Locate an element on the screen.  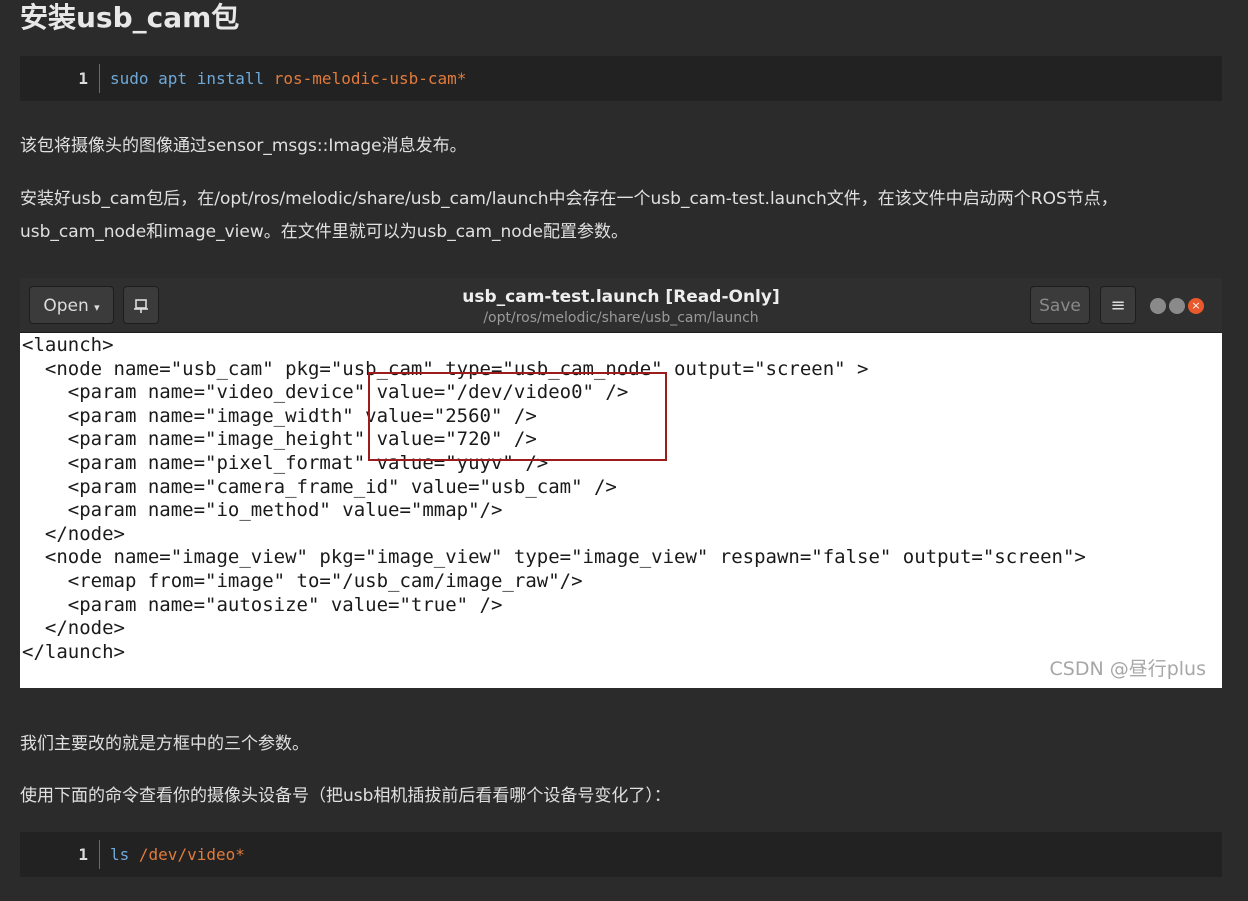
editor-line: </launch> is located at coordinates (73, 651).